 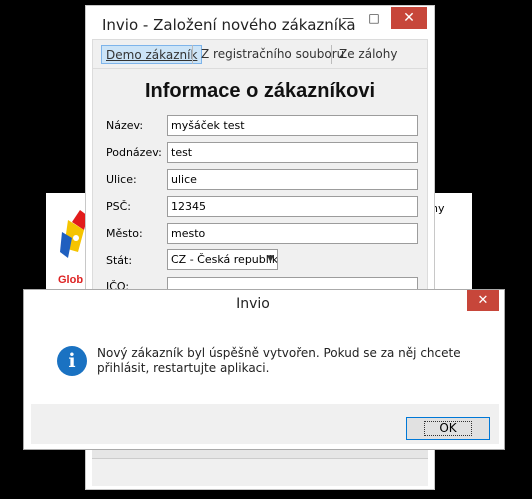 What do you see at coordinates (229, 25) in the screenshot?
I see `window-title: Invio - Založení nového zákazníka` at bounding box center [229, 25].